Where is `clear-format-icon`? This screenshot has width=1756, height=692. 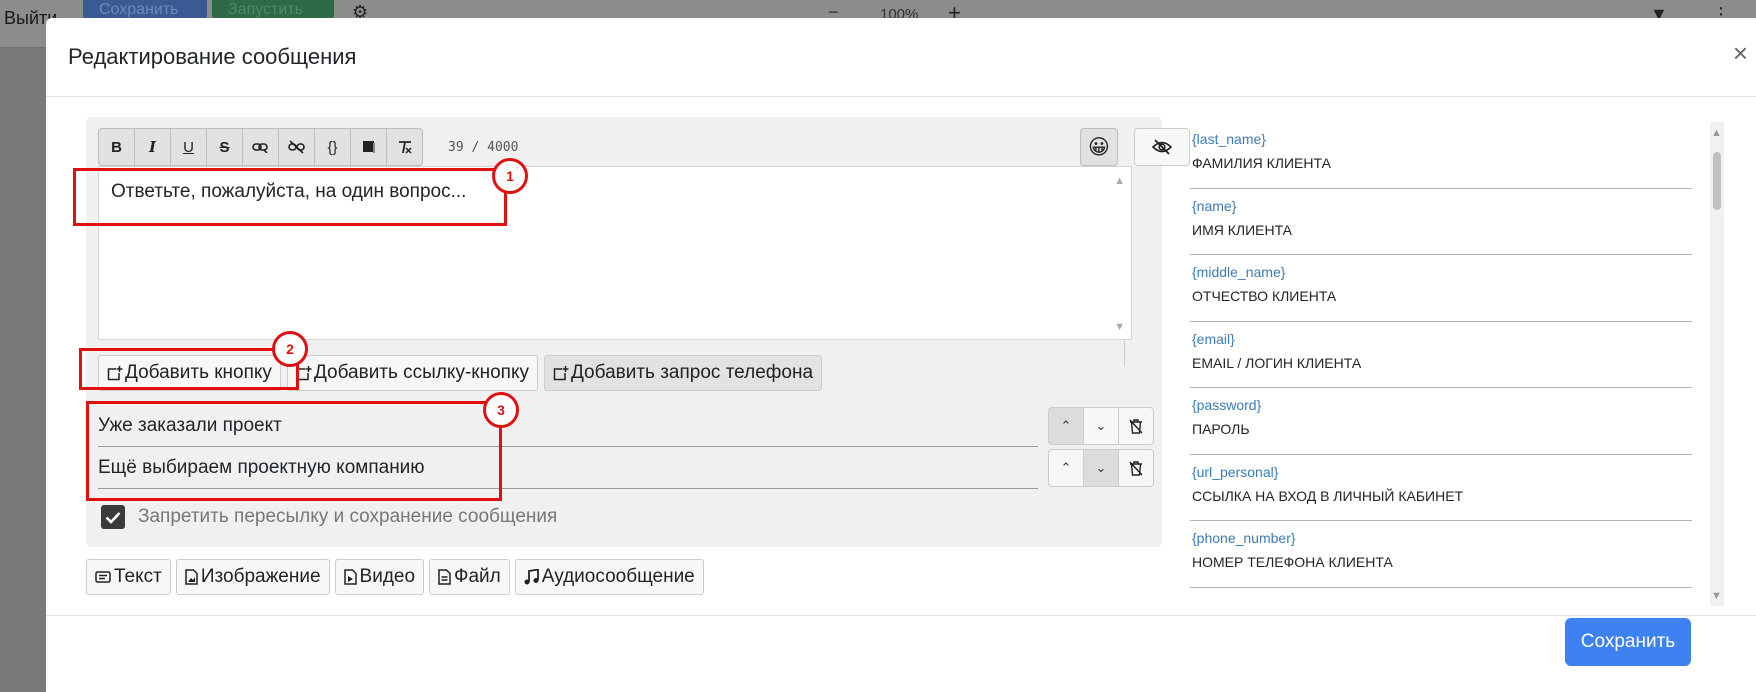 clear-format-icon is located at coordinates (405, 147).